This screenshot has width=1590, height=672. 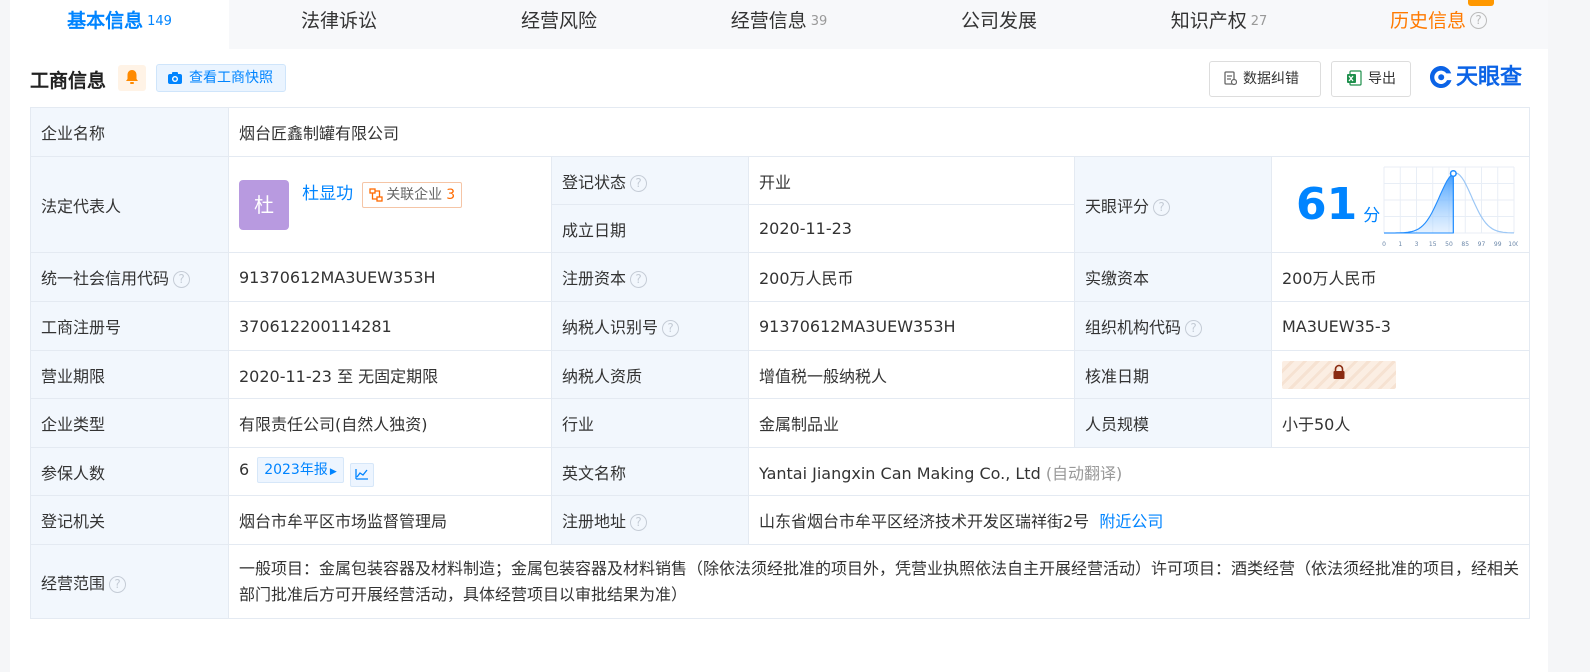 I want to click on excel-icon, so click(x=1354, y=78).